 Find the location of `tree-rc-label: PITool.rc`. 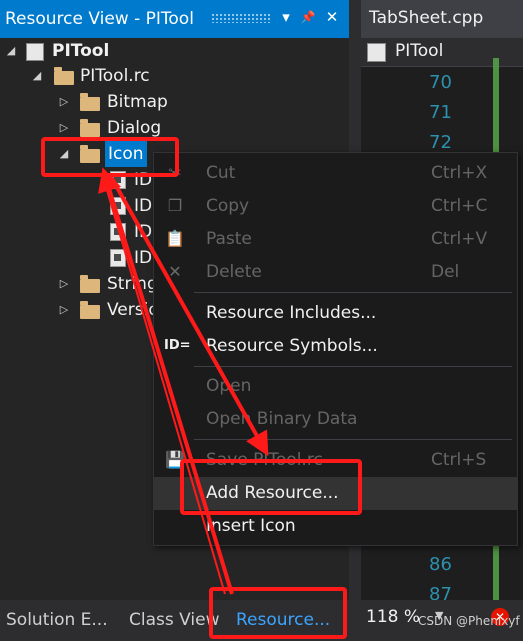

tree-rc-label: PITool.rc is located at coordinates (115, 76).